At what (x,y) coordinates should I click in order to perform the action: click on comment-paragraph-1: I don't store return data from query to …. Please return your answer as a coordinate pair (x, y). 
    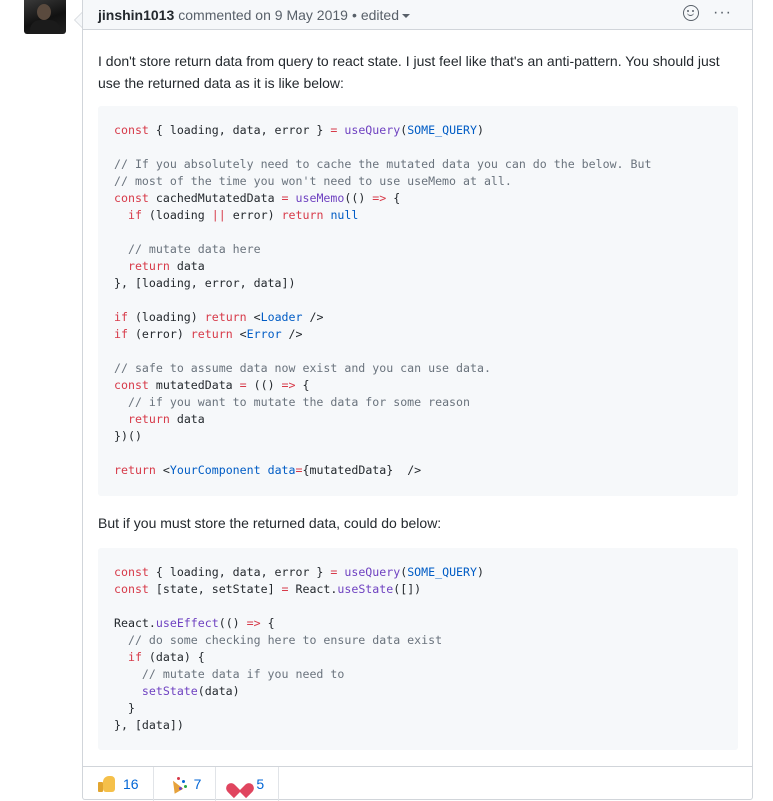
    Looking at the image, I should click on (409, 72).